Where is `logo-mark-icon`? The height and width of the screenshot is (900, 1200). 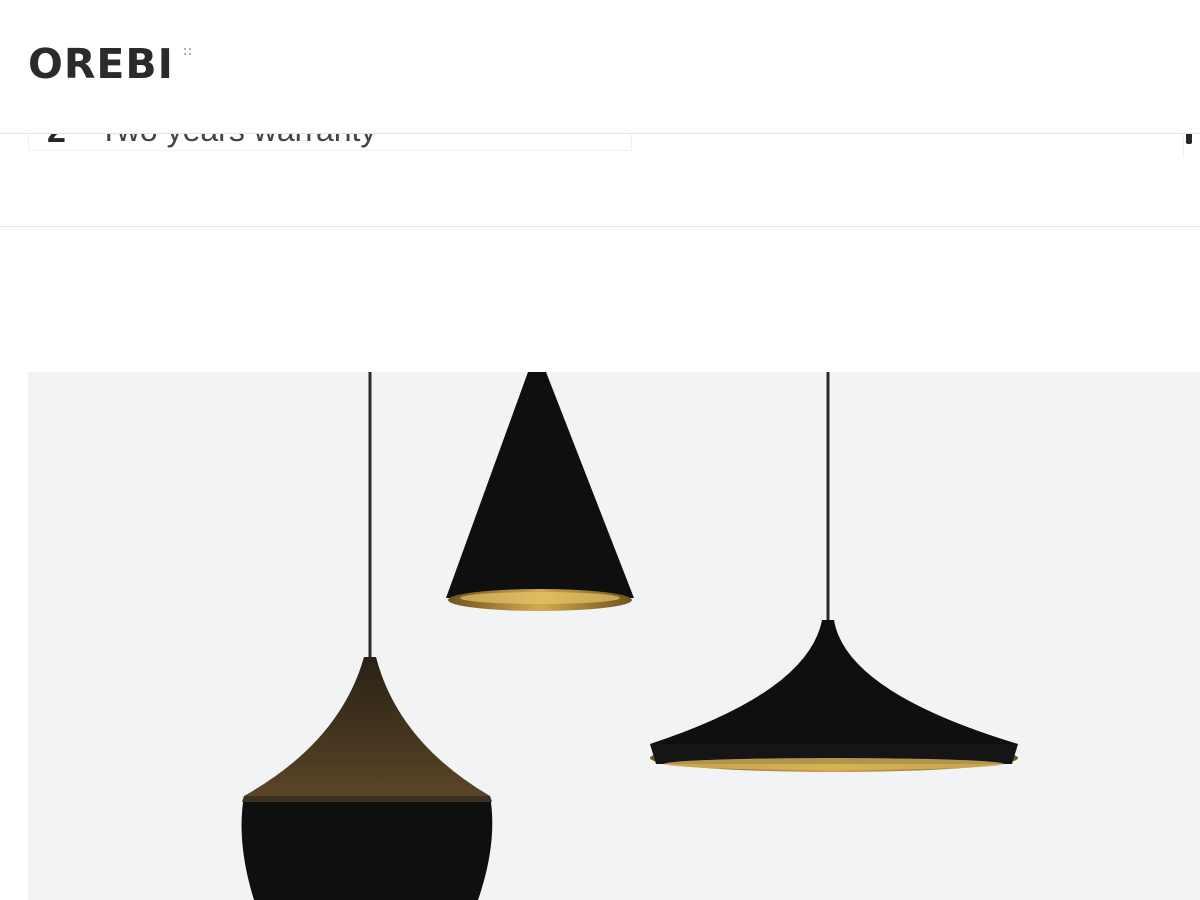 logo-mark-icon is located at coordinates (189, 53).